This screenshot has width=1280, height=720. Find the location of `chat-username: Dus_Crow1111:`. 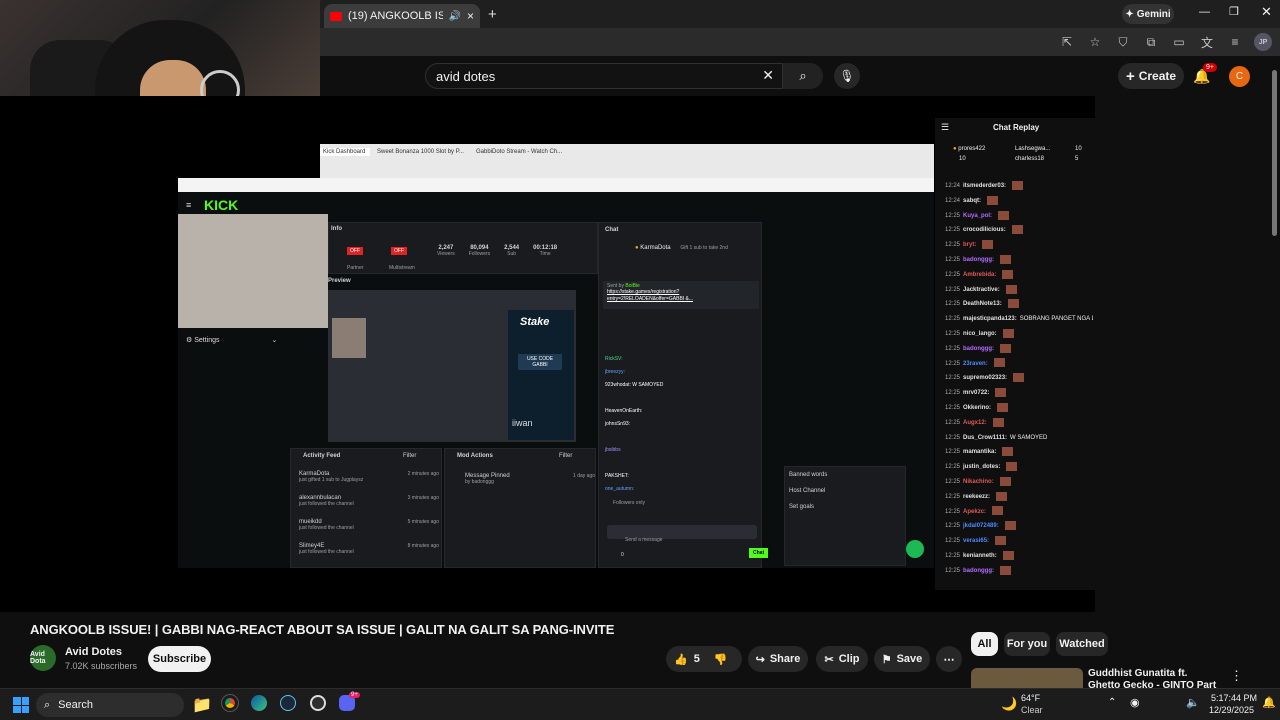

chat-username: Dus_Crow1111: is located at coordinates (985, 438).